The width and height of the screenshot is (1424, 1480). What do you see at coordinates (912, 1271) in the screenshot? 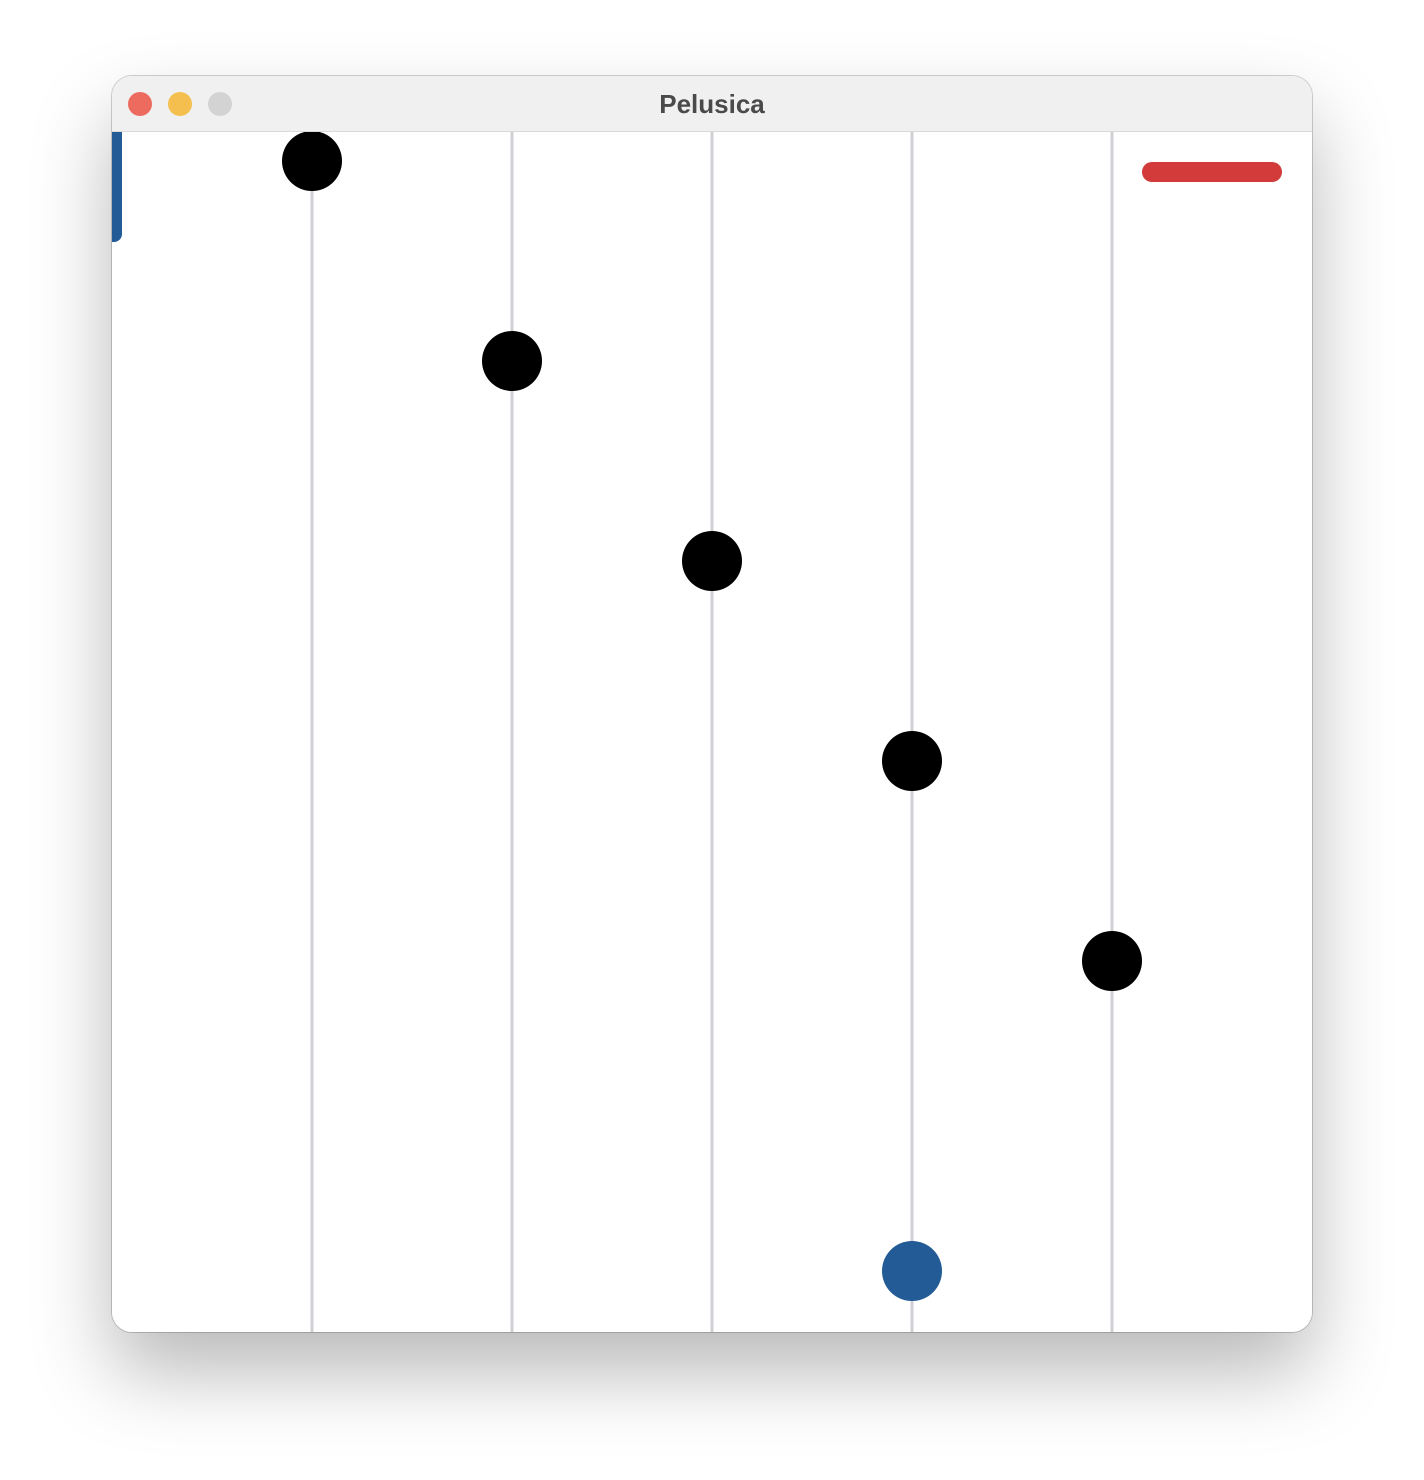
I see `player-ball` at bounding box center [912, 1271].